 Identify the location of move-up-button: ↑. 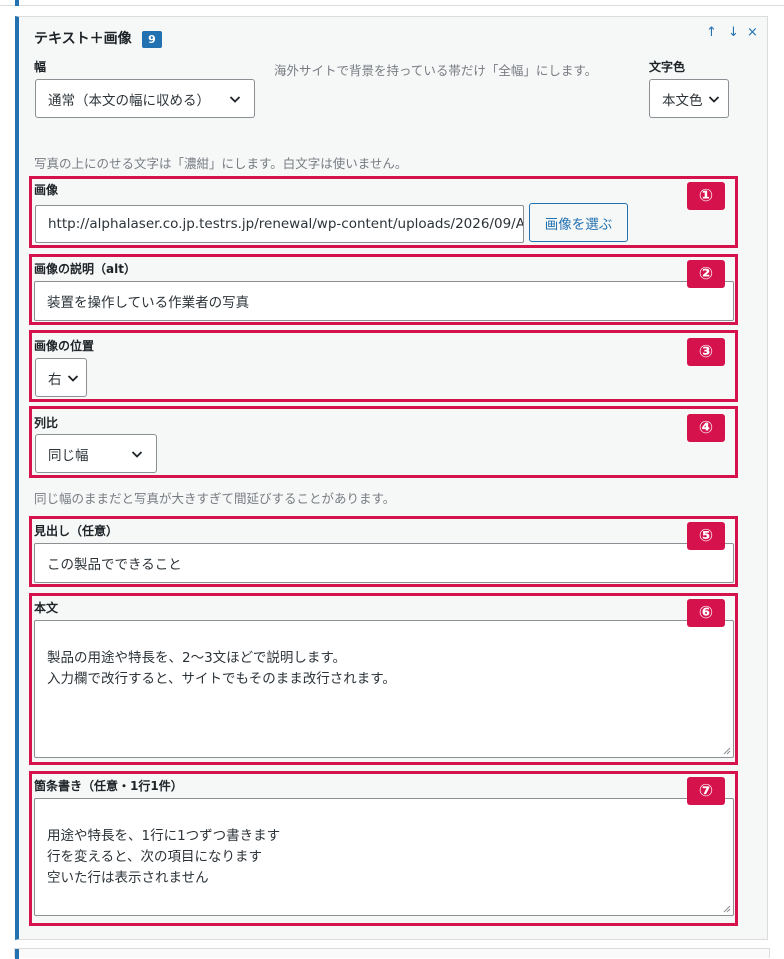
(711, 33).